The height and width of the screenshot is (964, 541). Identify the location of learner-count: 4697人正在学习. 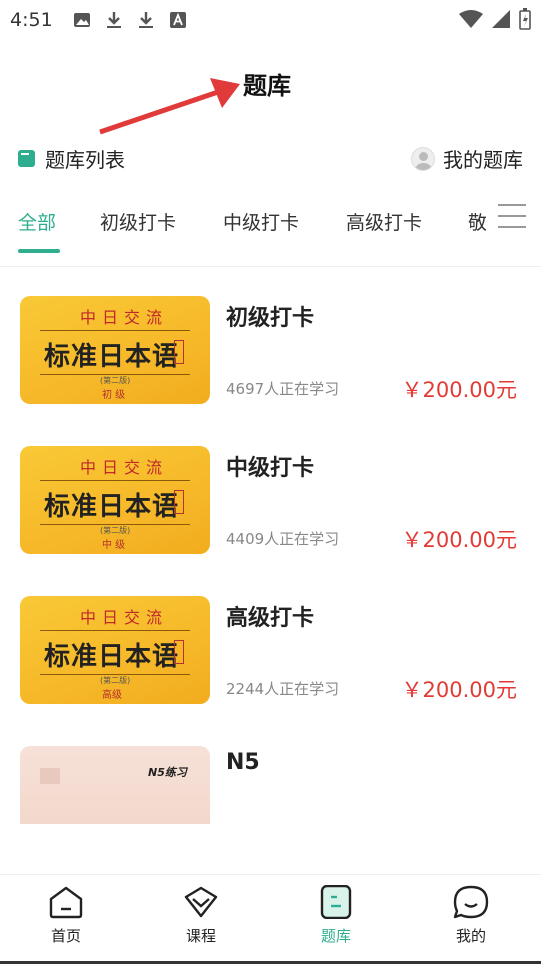
(283, 389).